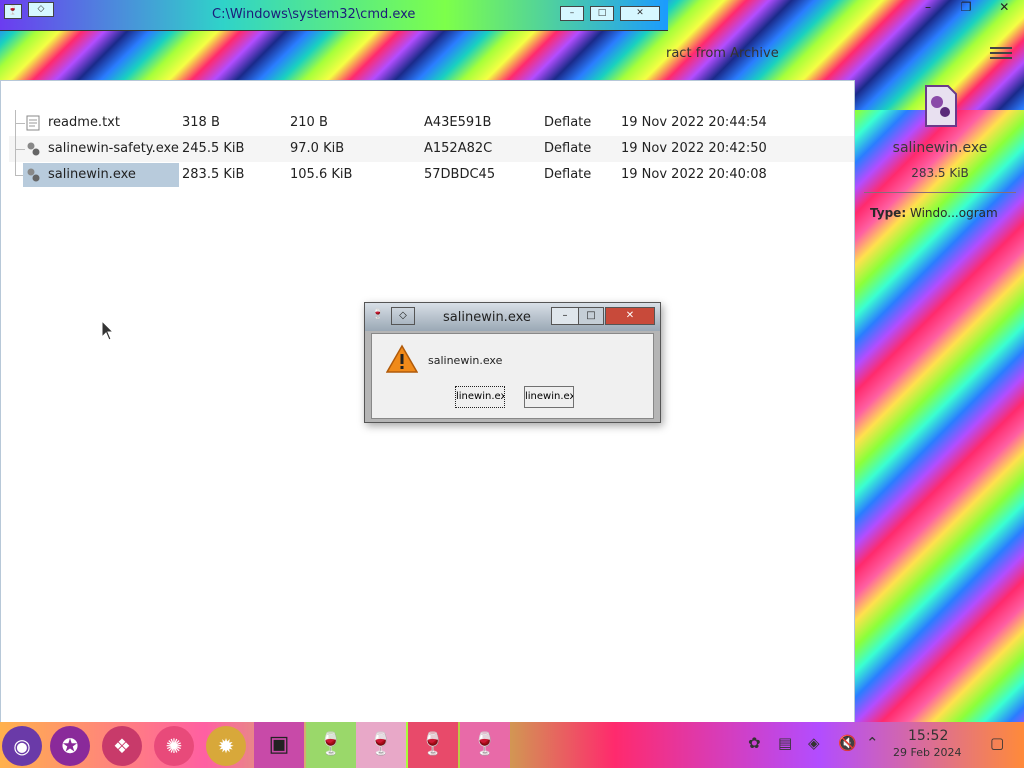 The width and height of the screenshot is (1024, 768). What do you see at coordinates (402, 358) in the screenshot?
I see `warning-icon` at bounding box center [402, 358].